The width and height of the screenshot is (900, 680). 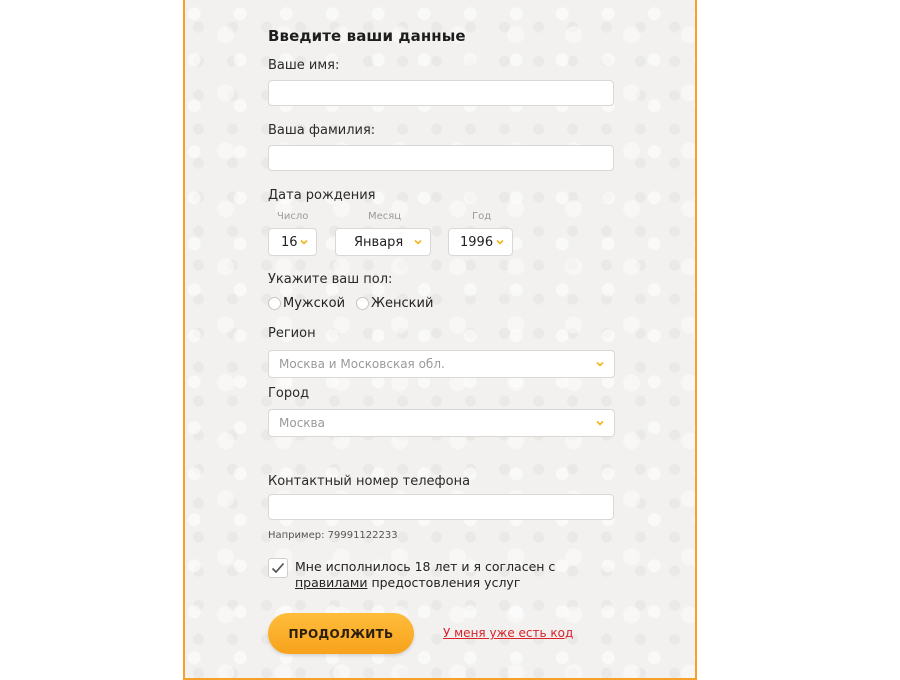 I want to click on year-select: 1996, so click(x=480, y=242).